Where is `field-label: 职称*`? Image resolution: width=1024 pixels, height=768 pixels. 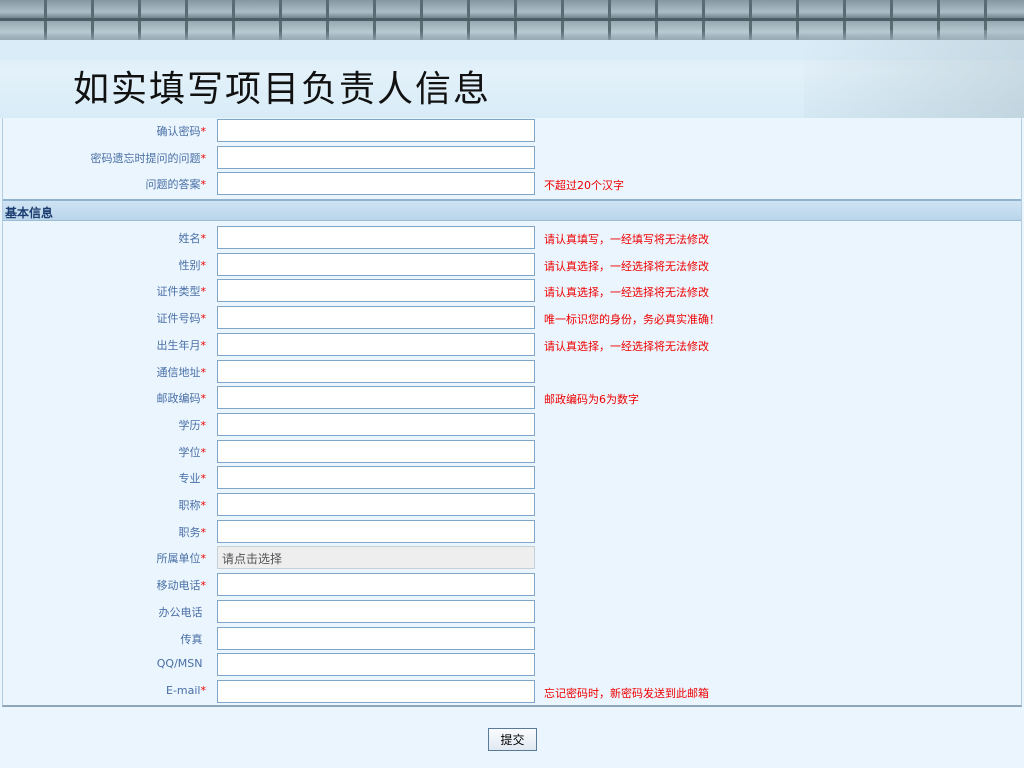 field-label: 职称* is located at coordinates (193, 505).